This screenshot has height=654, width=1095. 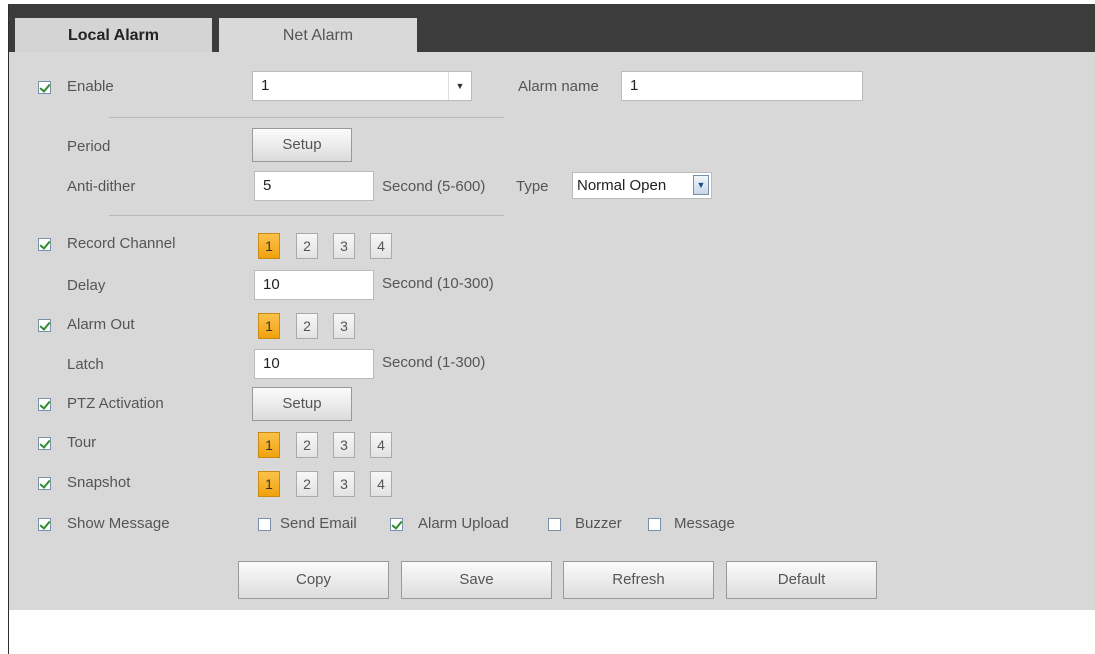 I want to click on alarm-upload-label: Alarm Upload, so click(x=463, y=523).